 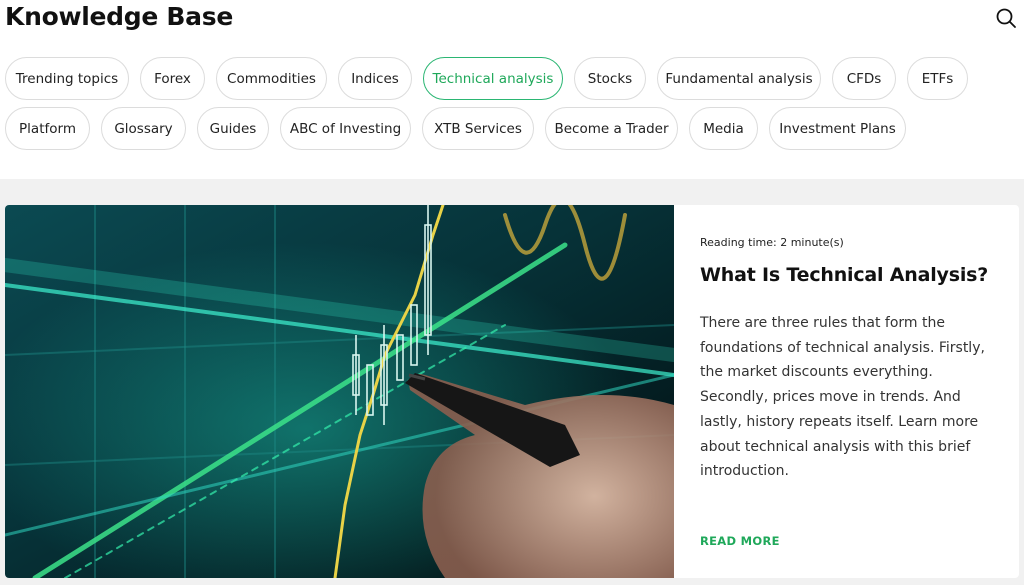 What do you see at coordinates (723, 128) in the screenshot?
I see `chip-media: Media` at bounding box center [723, 128].